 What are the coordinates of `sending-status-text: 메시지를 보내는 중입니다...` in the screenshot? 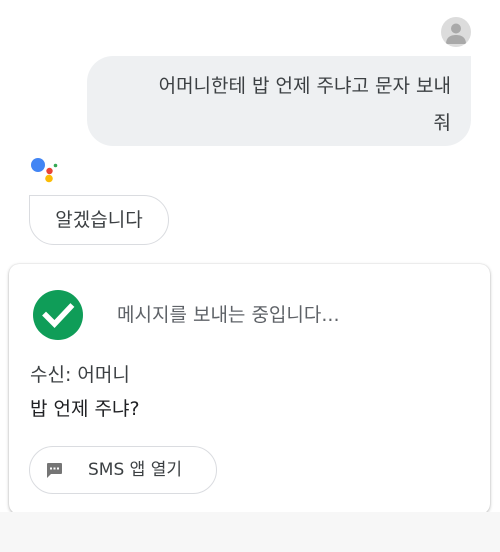 It's located at (228, 315).